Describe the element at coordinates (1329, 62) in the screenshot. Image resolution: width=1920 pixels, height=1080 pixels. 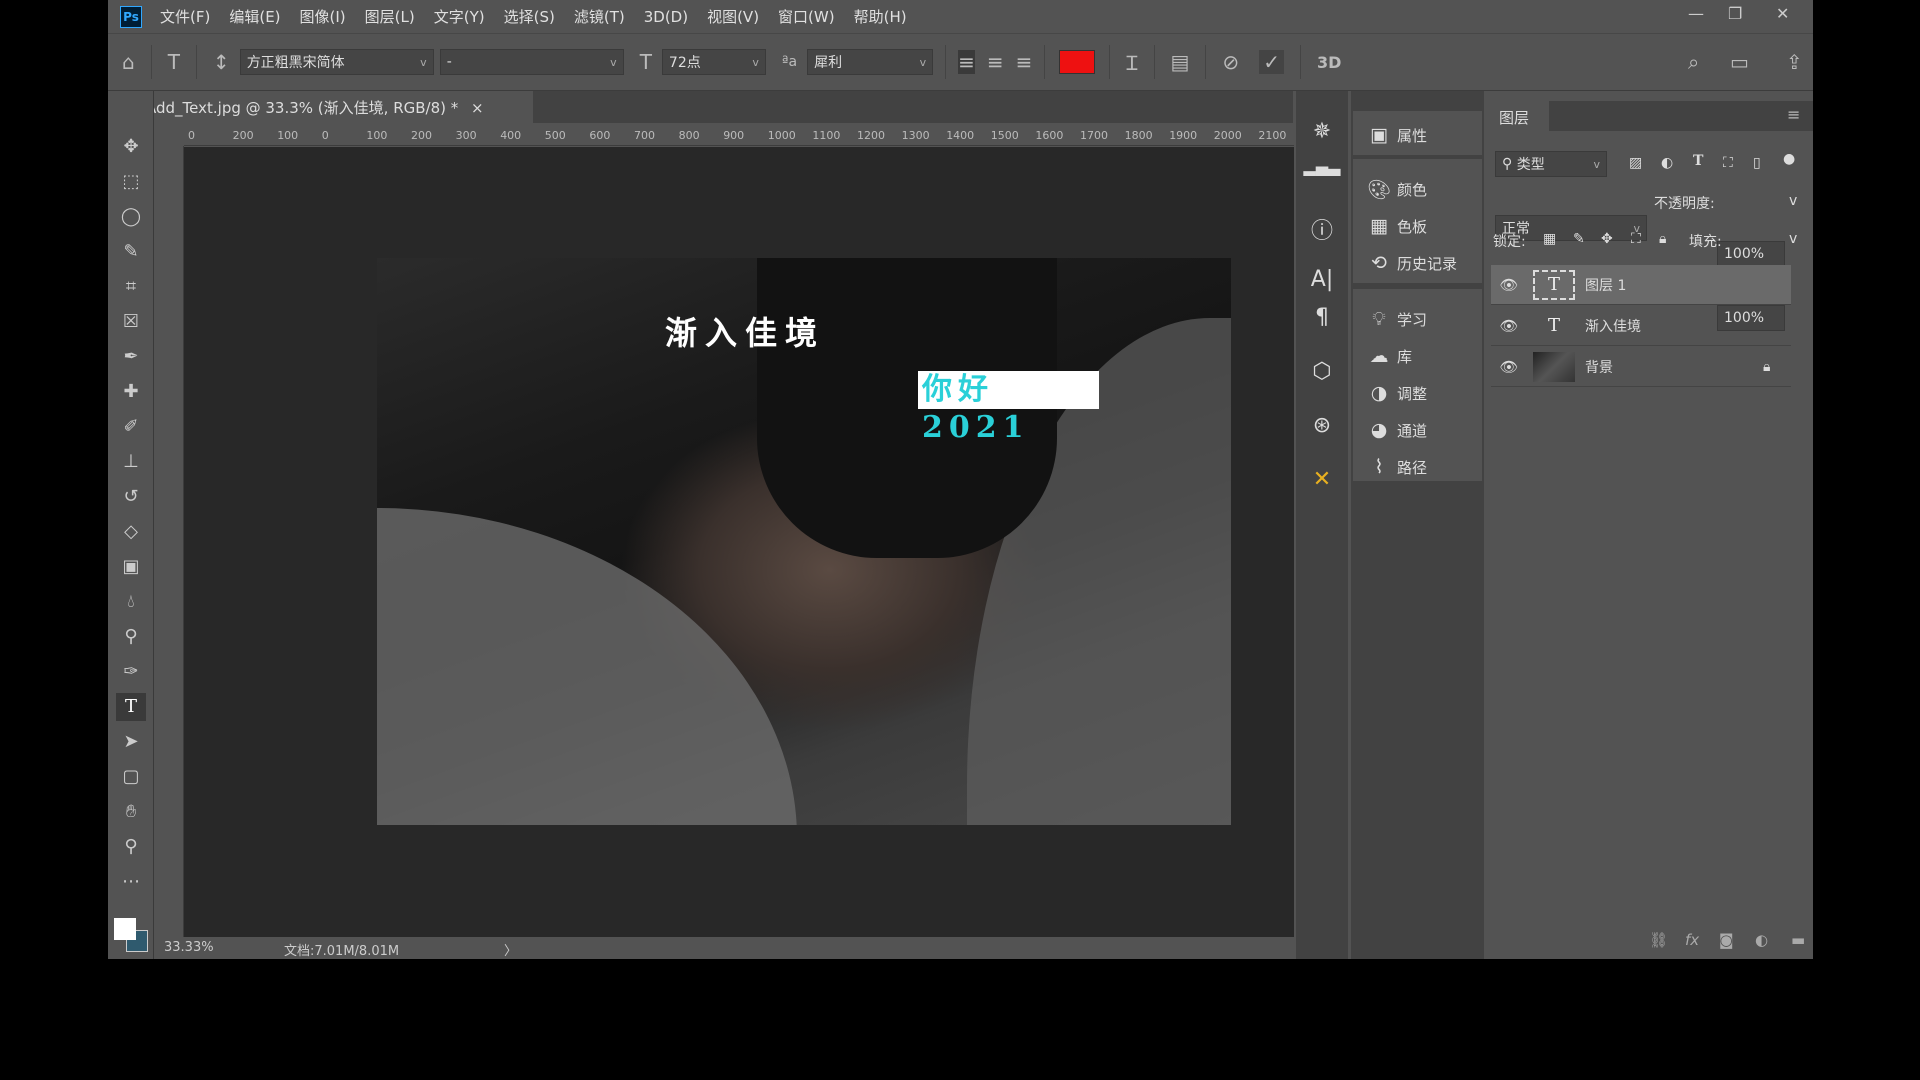
I see `3d-button: 3D` at that location.